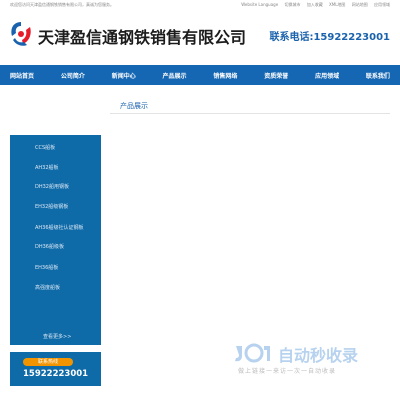 This screenshot has height=400, width=400. What do you see at coordinates (287, 371) in the screenshot?
I see `watermark-subtext: 做上链接一来访一次一自动收录` at bounding box center [287, 371].